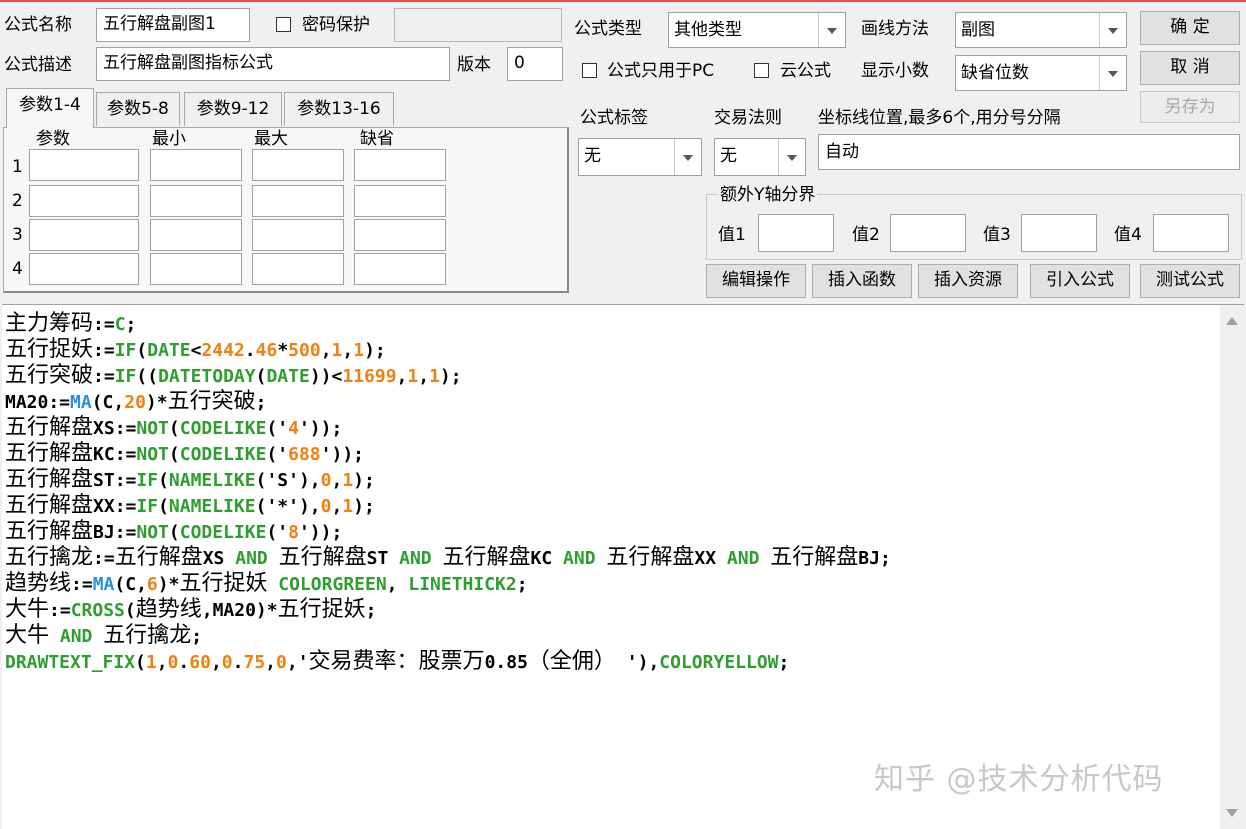 Image resolution: width=1246 pixels, height=829 pixels. What do you see at coordinates (115, 428) in the screenshot?
I see `code-token: XS:=` at bounding box center [115, 428].